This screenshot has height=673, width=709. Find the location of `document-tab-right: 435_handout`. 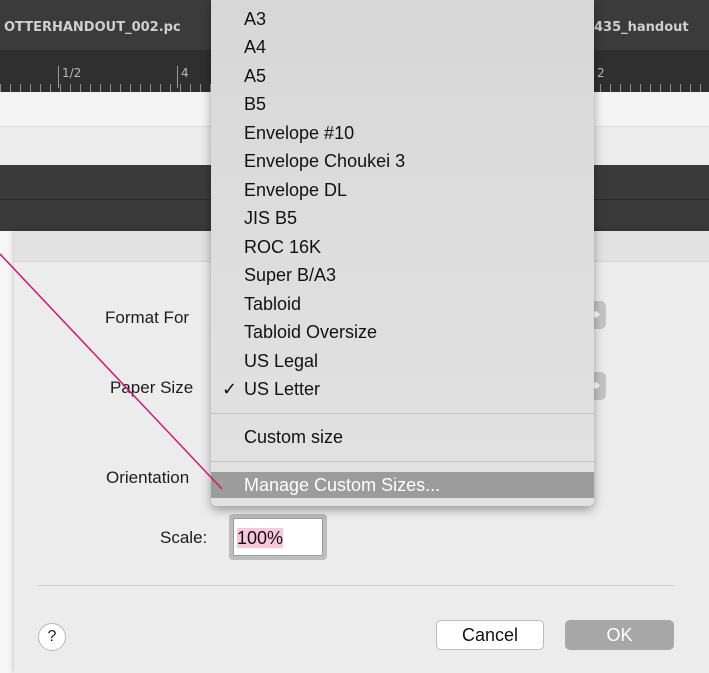

document-tab-right: 435_handout is located at coordinates (641, 27).